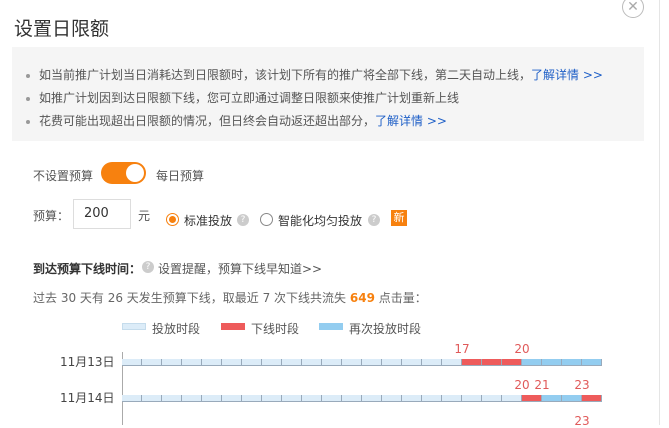 The height and width of the screenshot is (428, 669). What do you see at coordinates (63, 176) in the screenshot?
I see `no-budget-label: 不设置预算` at bounding box center [63, 176].